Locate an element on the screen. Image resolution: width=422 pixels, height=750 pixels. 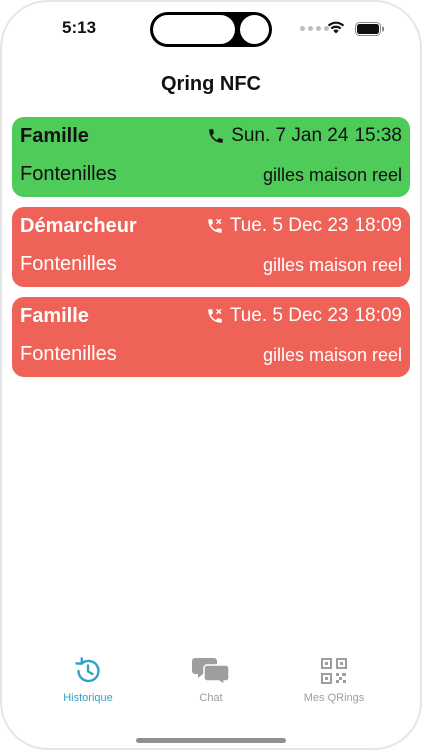
tab-chat: Chat is located at coordinates (211, 678).